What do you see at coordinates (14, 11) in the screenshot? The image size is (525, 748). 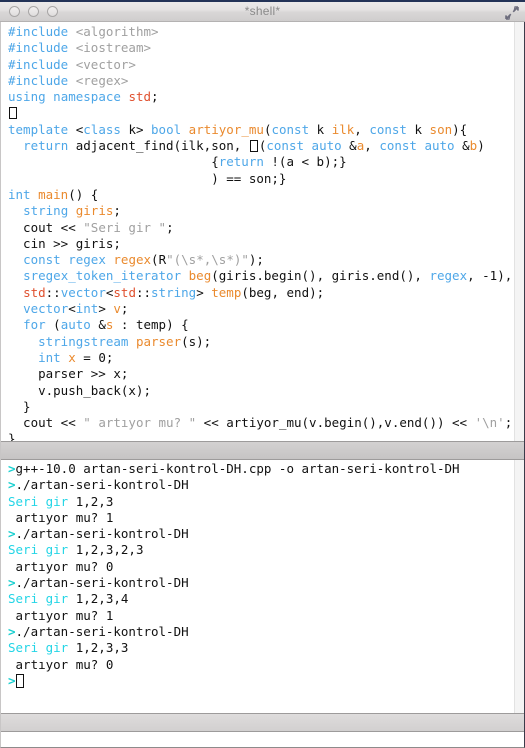 I see `close-button` at bounding box center [14, 11].